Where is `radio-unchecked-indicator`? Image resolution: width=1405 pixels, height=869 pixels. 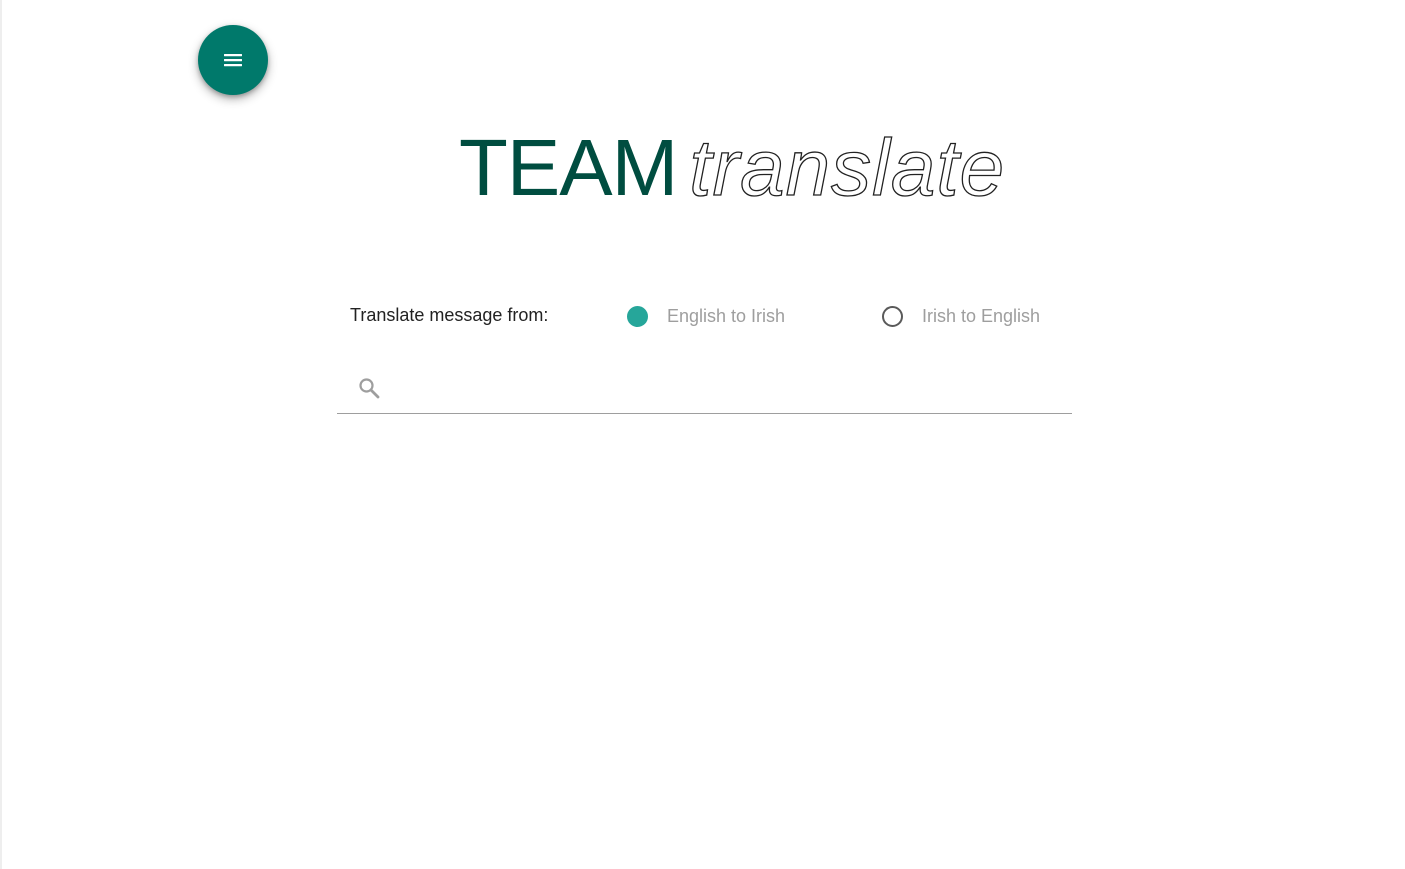 radio-unchecked-indicator is located at coordinates (892, 316).